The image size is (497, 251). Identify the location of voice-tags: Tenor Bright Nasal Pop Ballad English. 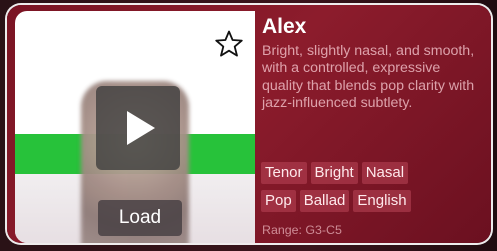
(371, 190).